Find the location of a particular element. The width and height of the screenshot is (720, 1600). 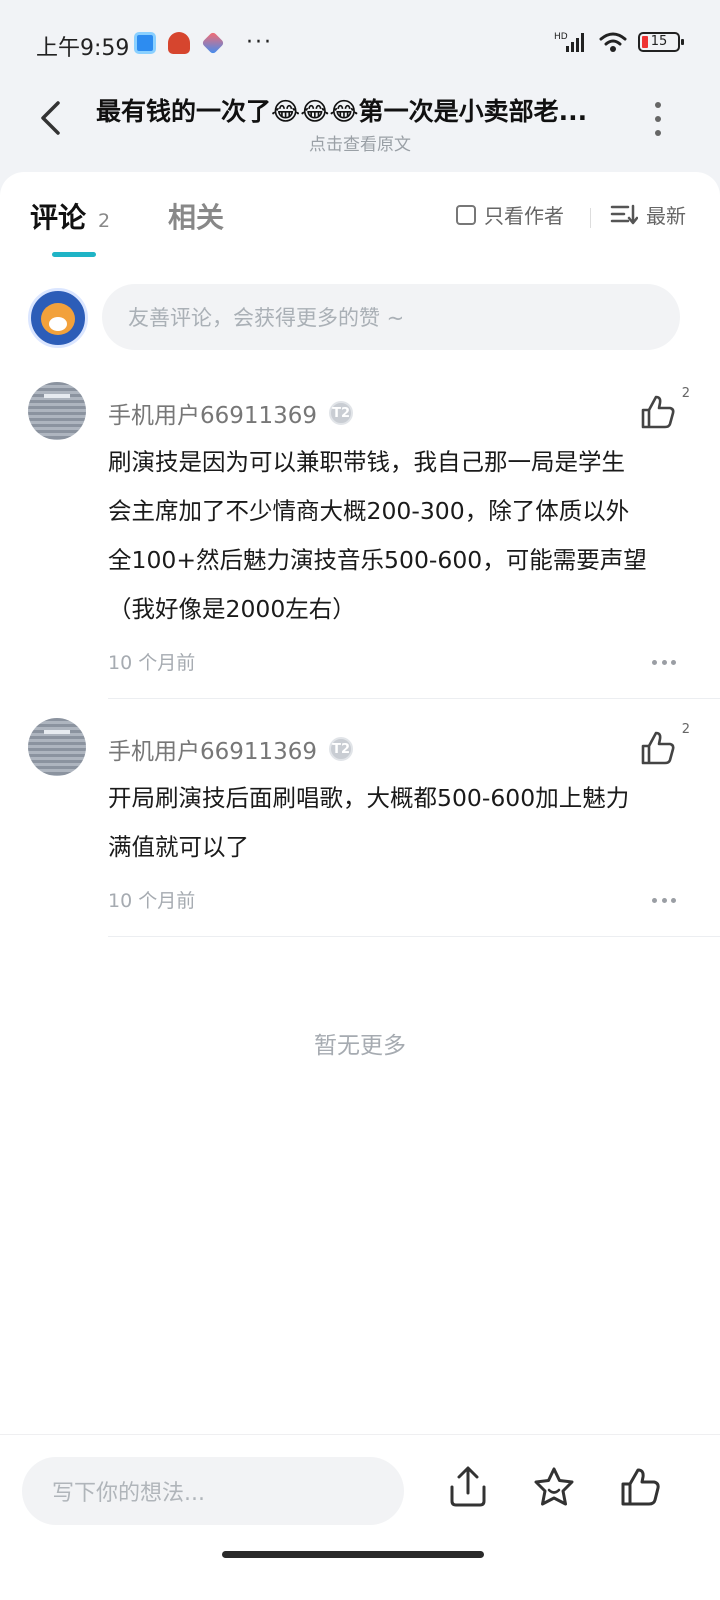

tab-comments: 评论 2 is located at coordinates (70, 216).